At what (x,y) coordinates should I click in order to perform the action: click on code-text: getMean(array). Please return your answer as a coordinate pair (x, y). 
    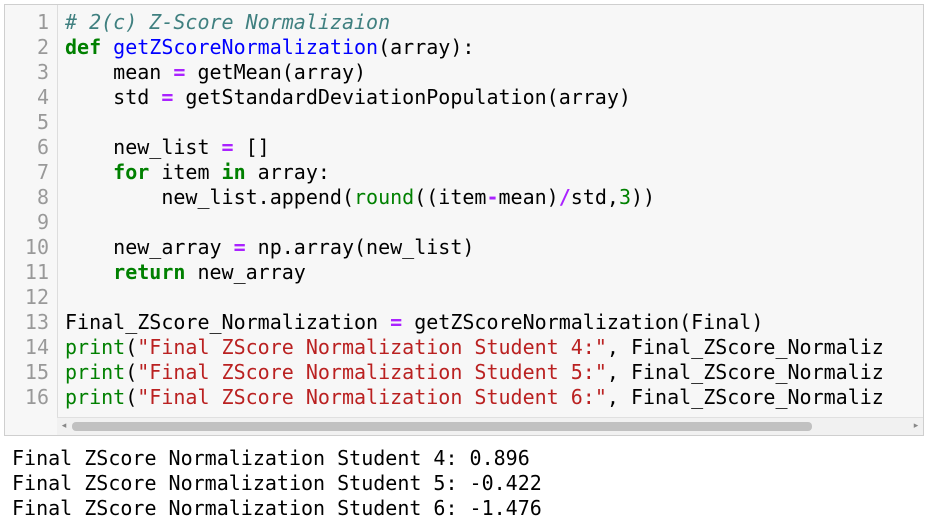
    Looking at the image, I should click on (276, 72).